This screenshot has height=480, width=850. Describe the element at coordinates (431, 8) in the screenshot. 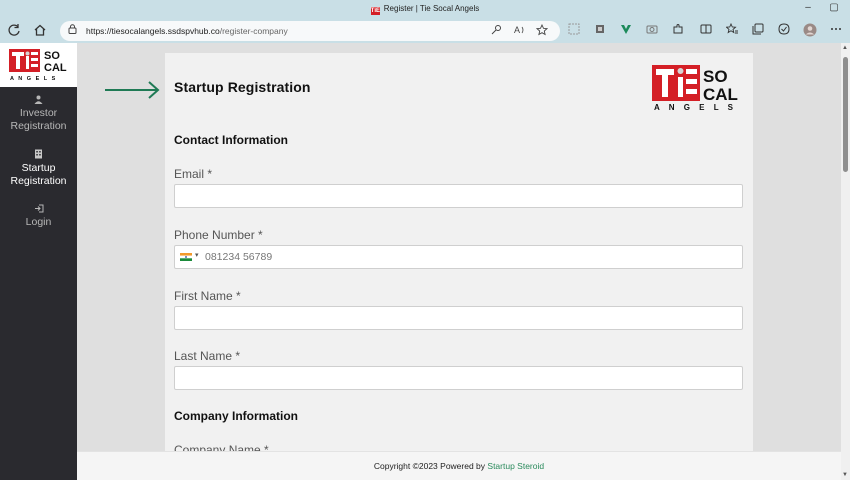

I see `window-title-text: Register | Tie Socal Angels` at that location.